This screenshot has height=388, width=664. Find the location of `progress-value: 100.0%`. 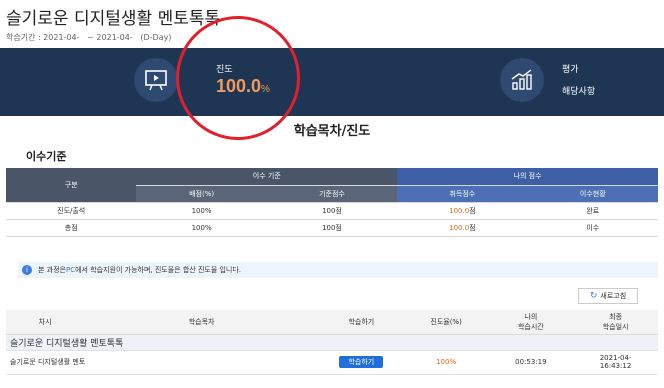

progress-value: 100.0% is located at coordinates (243, 86).